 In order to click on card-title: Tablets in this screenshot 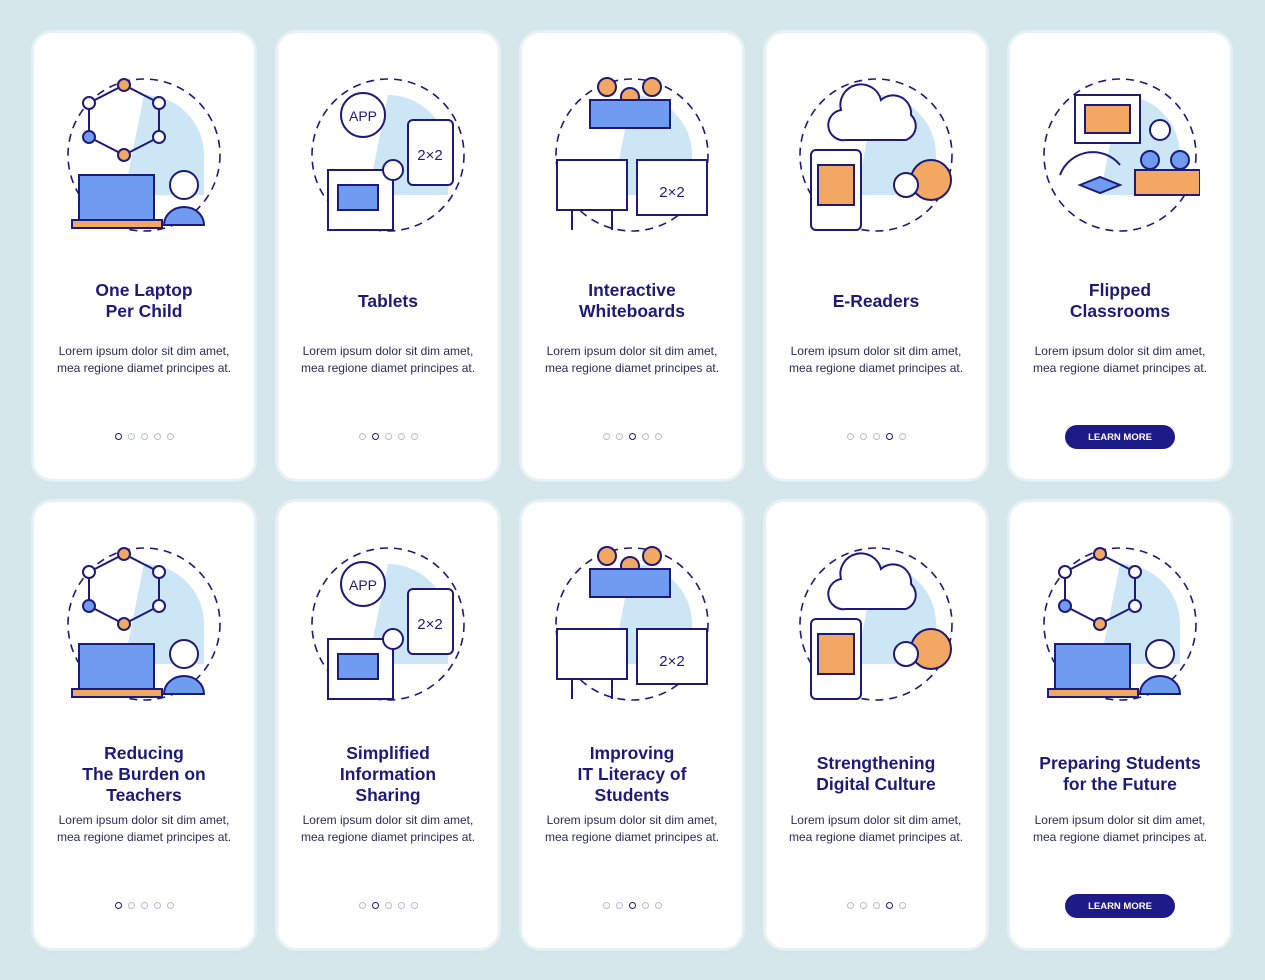, I will do `click(388, 300)`.